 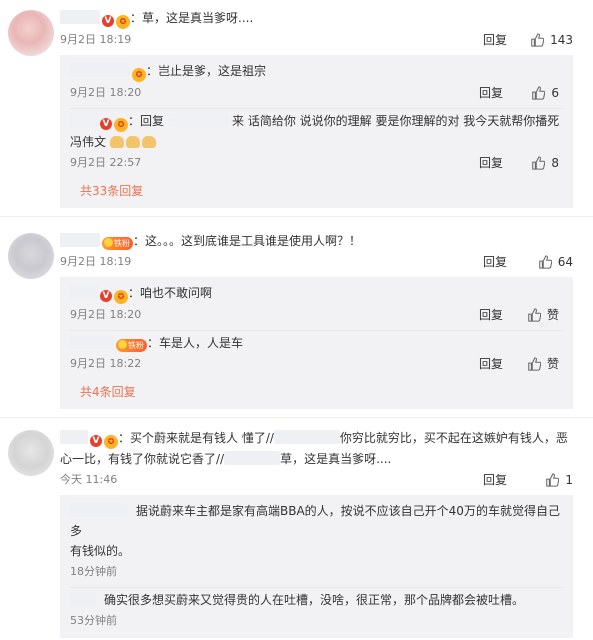 I want to click on timestamp: 9月2日 22:57, so click(x=106, y=162).